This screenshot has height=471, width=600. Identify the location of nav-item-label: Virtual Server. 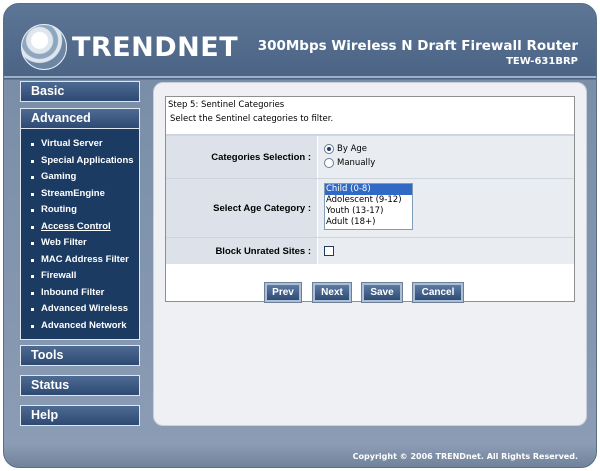
(72, 143).